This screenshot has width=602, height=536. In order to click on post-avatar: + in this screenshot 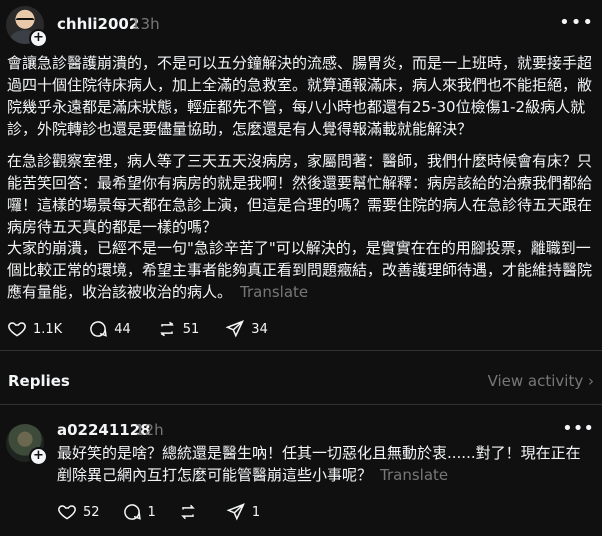, I will do `click(27, 27)`.